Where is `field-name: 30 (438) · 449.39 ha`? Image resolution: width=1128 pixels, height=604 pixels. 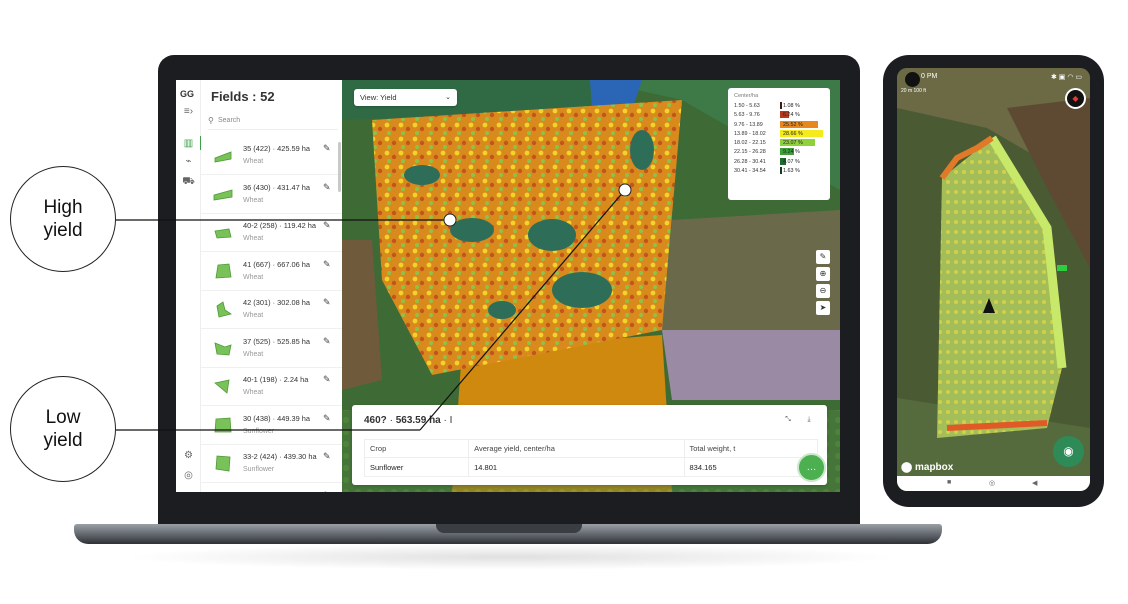
field-name: 30 (438) · 449.39 ha is located at coordinates (276, 418).